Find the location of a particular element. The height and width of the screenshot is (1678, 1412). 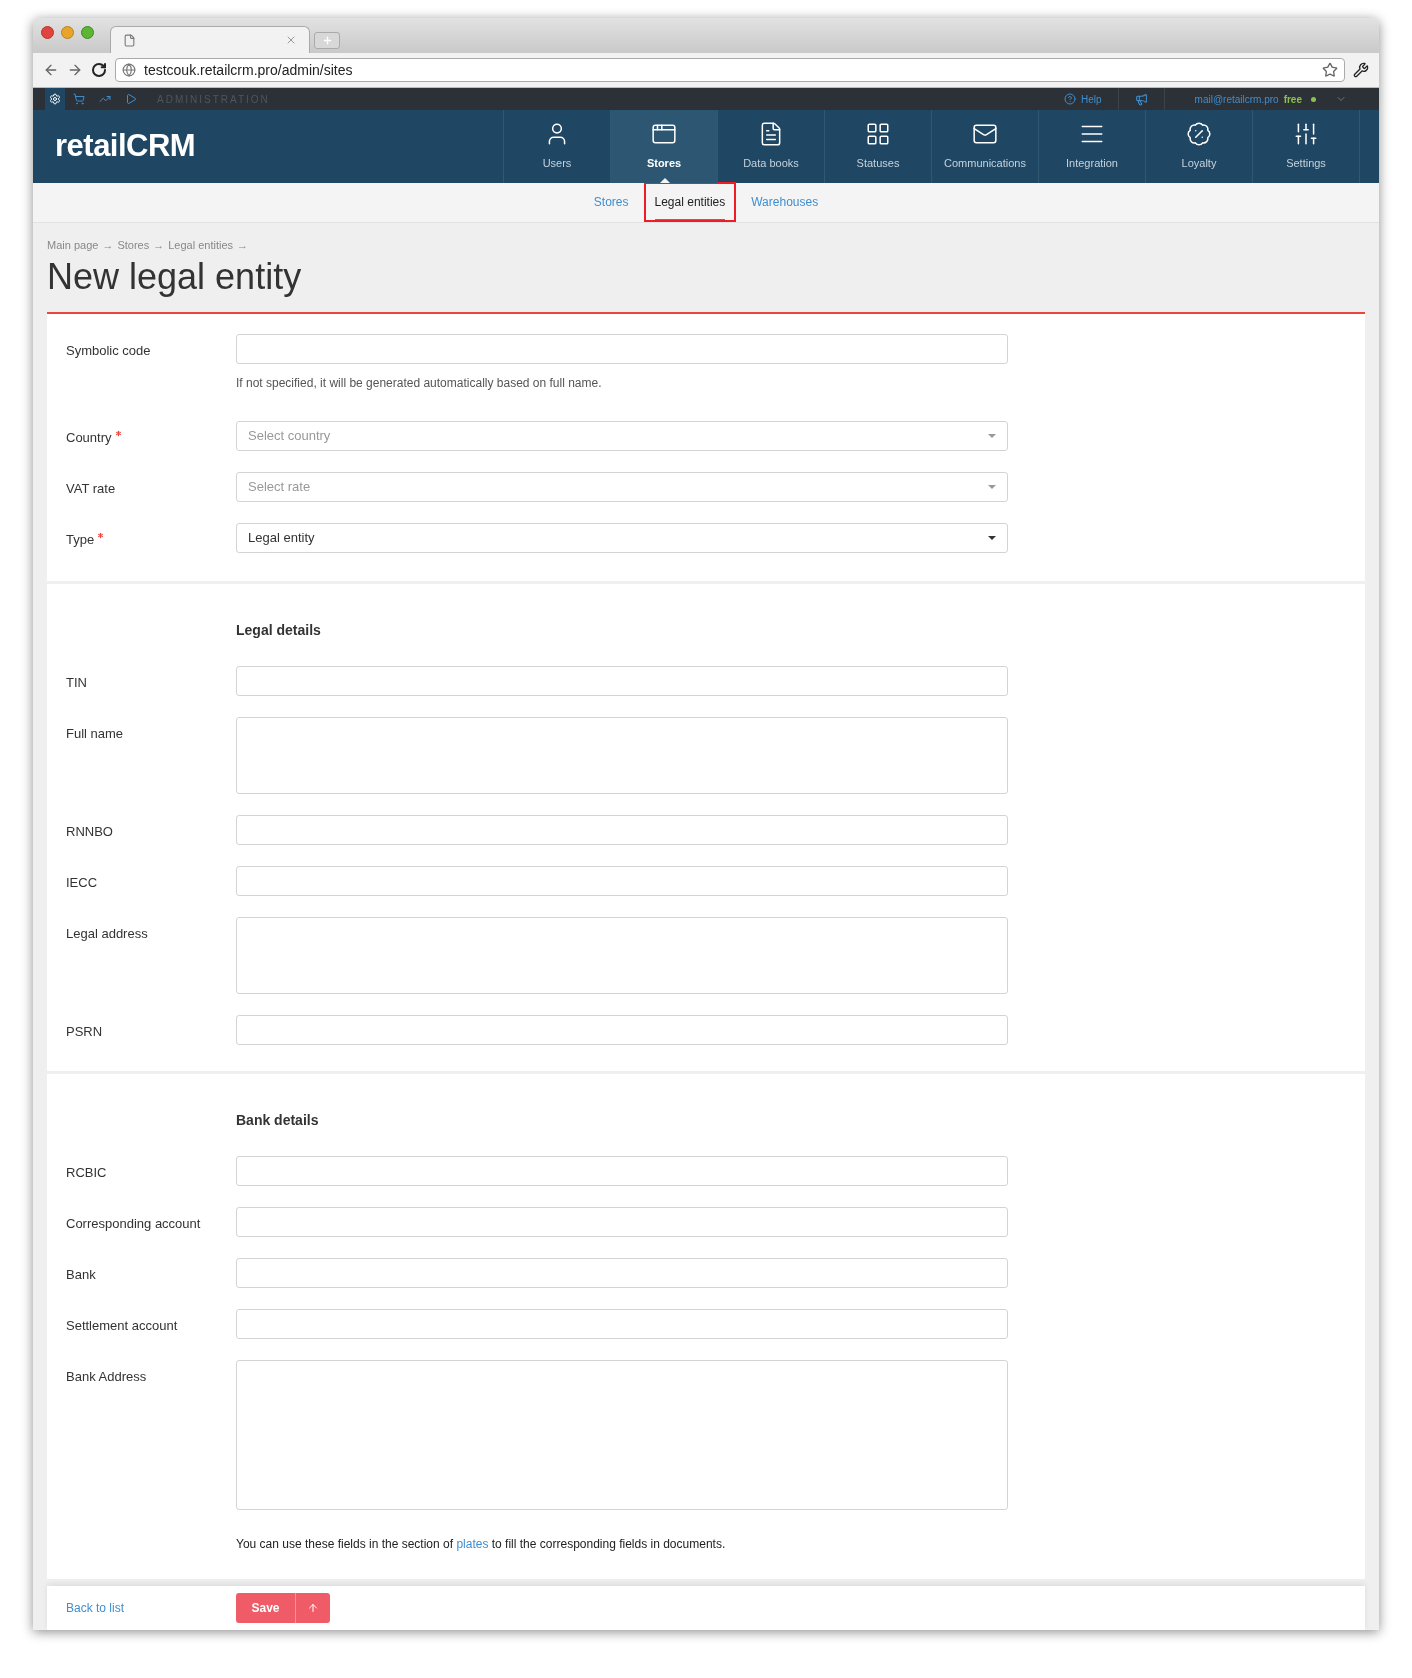

field-label: PSRN is located at coordinates (84, 1032).